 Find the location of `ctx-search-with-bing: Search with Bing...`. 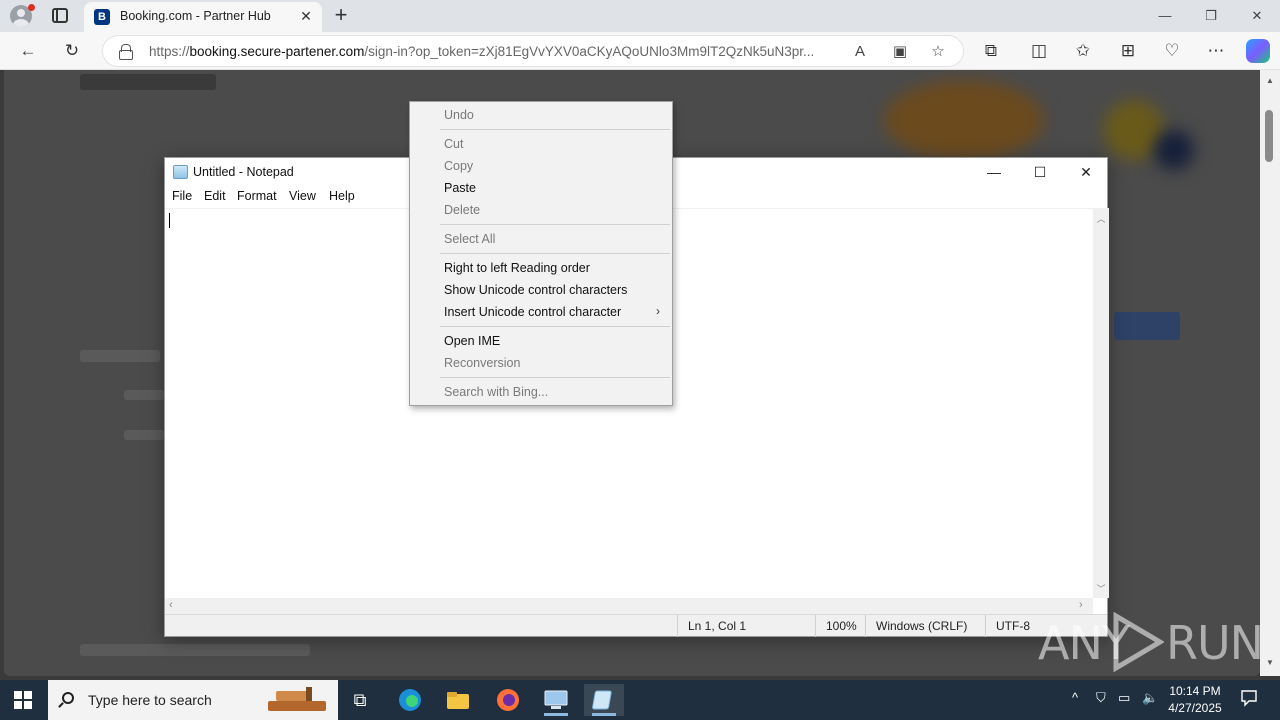

ctx-search-with-bing: Search with Bing... is located at coordinates (496, 392).